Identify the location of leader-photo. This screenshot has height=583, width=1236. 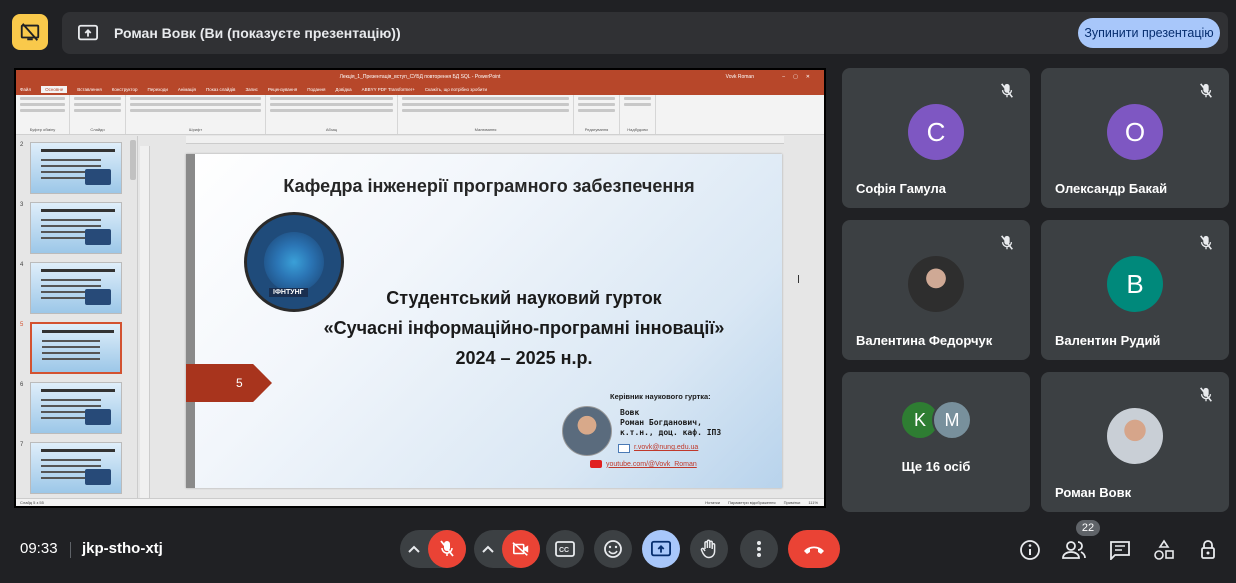
(587, 431).